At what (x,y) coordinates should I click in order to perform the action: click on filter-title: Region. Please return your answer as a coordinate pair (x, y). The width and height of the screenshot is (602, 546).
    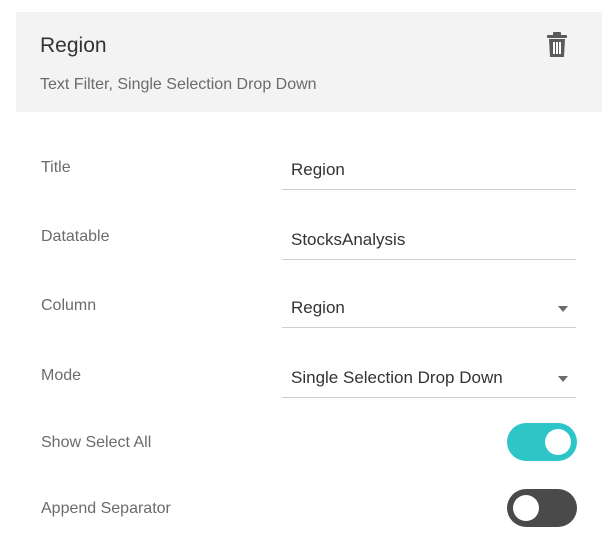
    Looking at the image, I should click on (73, 45).